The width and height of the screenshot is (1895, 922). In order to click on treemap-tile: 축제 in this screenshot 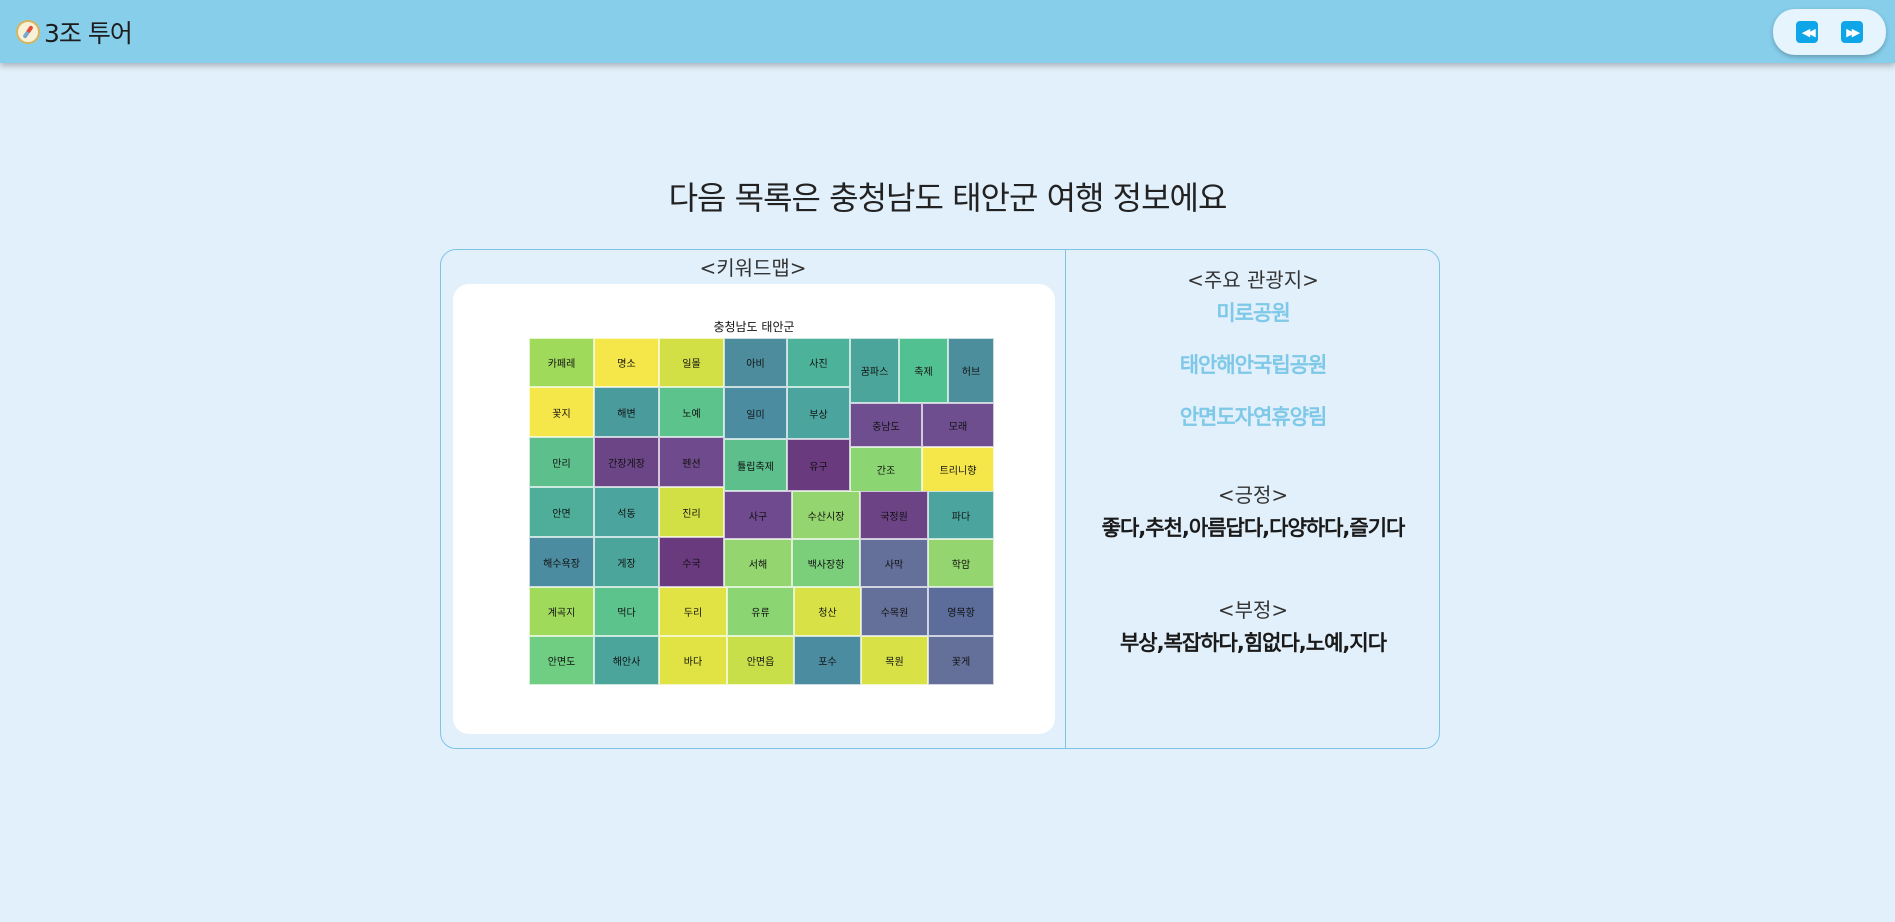, I will do `click(923, 370)`.